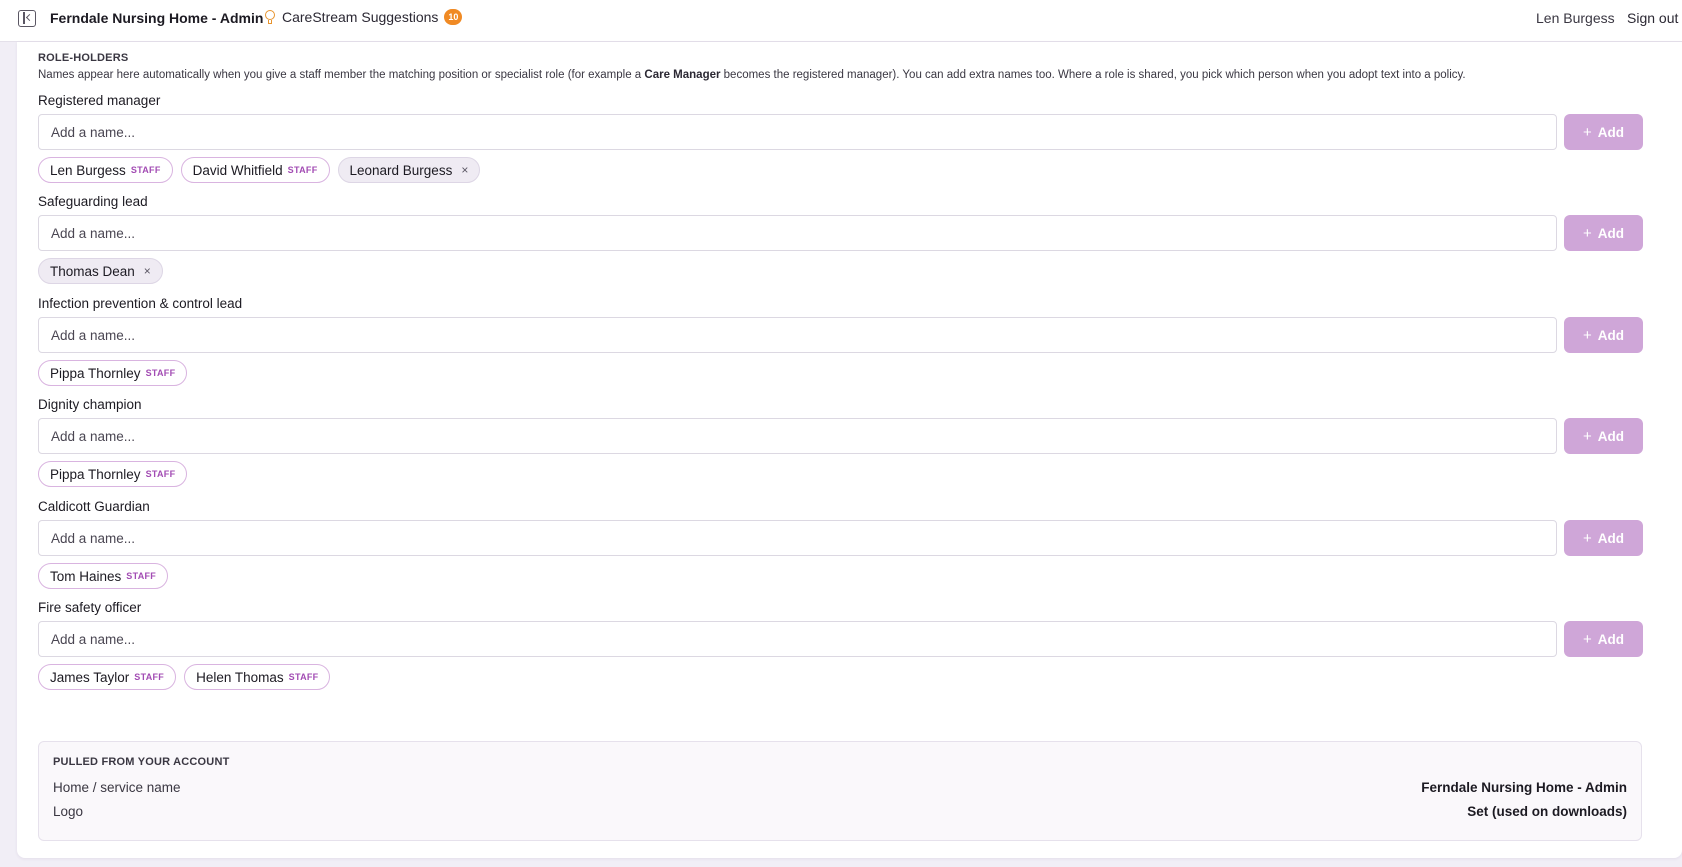 Image resolution: width=1682 pixels, height=867 pixels. I want to click on role-label: Caldicott Guardian, so click(94, 506).